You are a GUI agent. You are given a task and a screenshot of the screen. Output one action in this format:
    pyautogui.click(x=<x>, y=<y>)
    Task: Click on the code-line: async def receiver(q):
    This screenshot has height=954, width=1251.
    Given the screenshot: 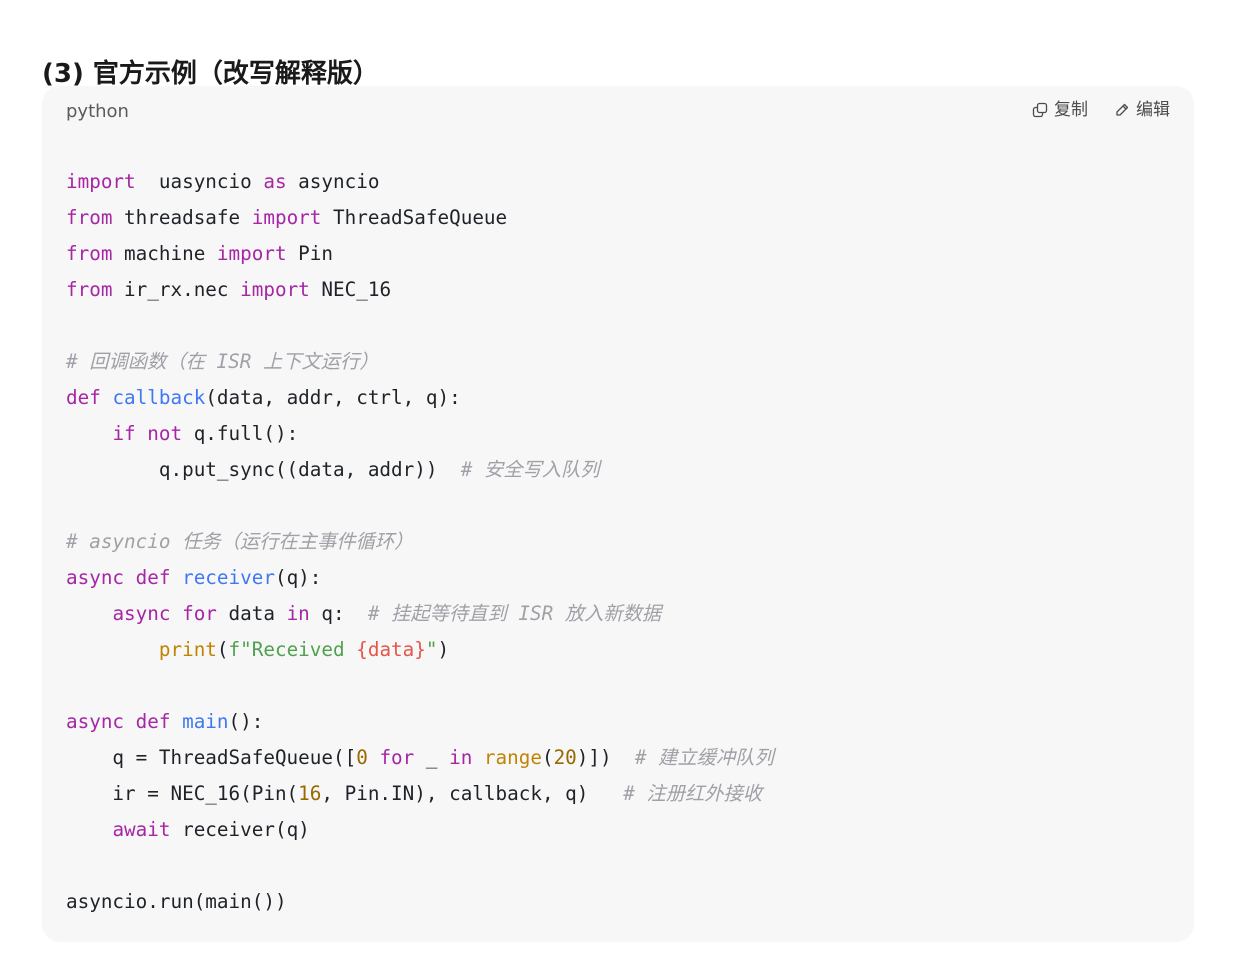 What is the action you would take?
    pyautogui.click(x=194, y=577)
    